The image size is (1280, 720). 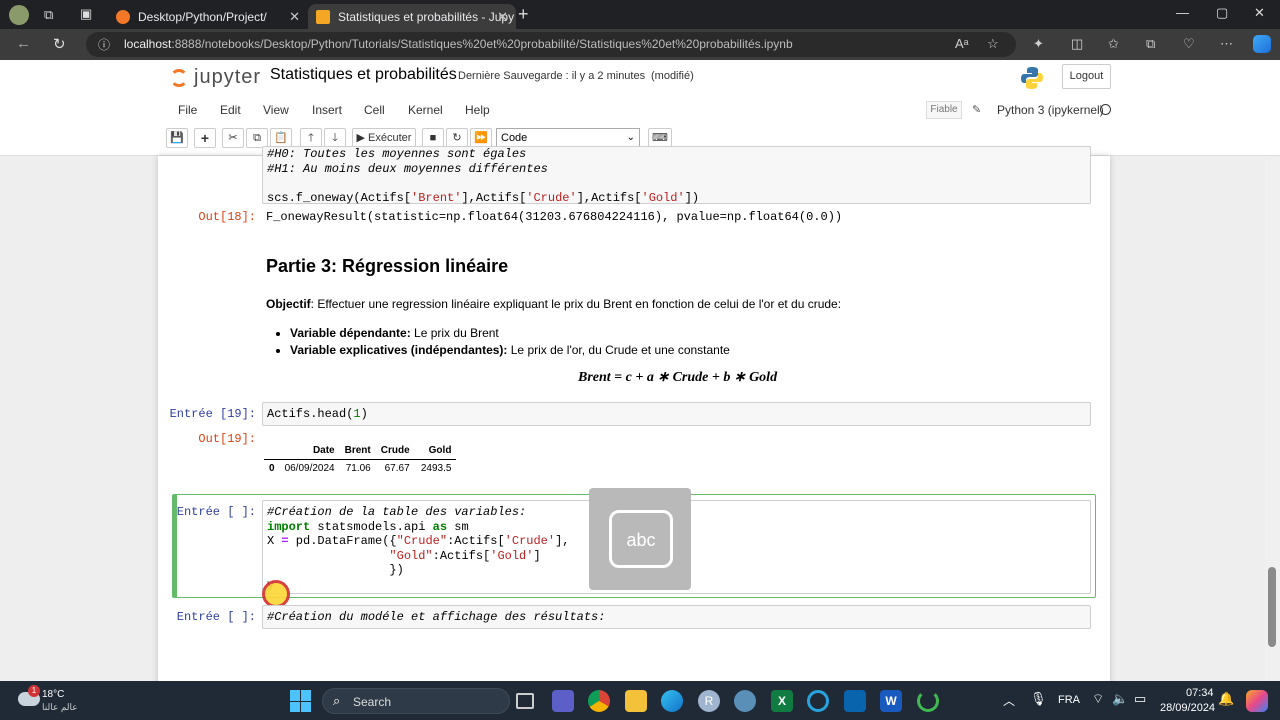 I want to click on collections-icon: ⧉, so click(x=1150, y=44).